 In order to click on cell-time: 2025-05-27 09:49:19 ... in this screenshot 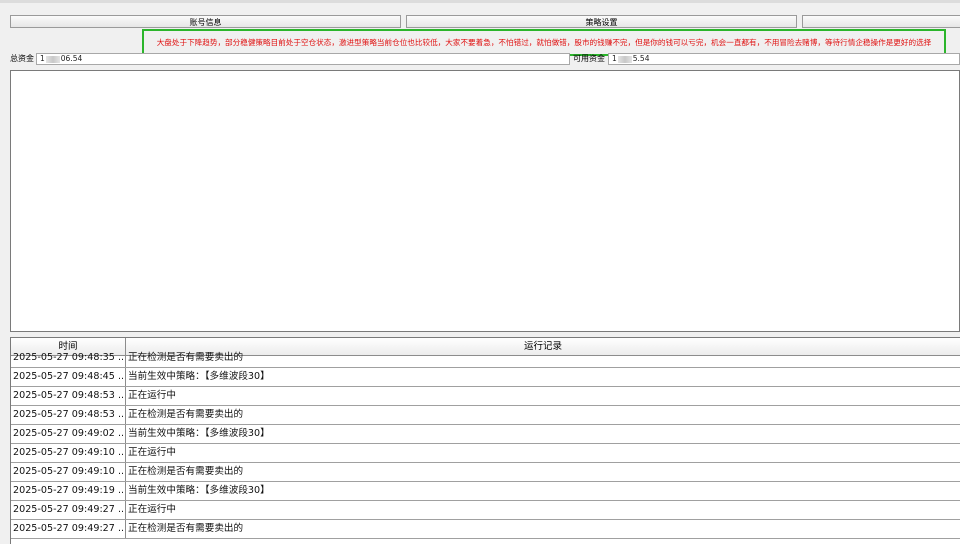, I will do `click(68, 491)`.